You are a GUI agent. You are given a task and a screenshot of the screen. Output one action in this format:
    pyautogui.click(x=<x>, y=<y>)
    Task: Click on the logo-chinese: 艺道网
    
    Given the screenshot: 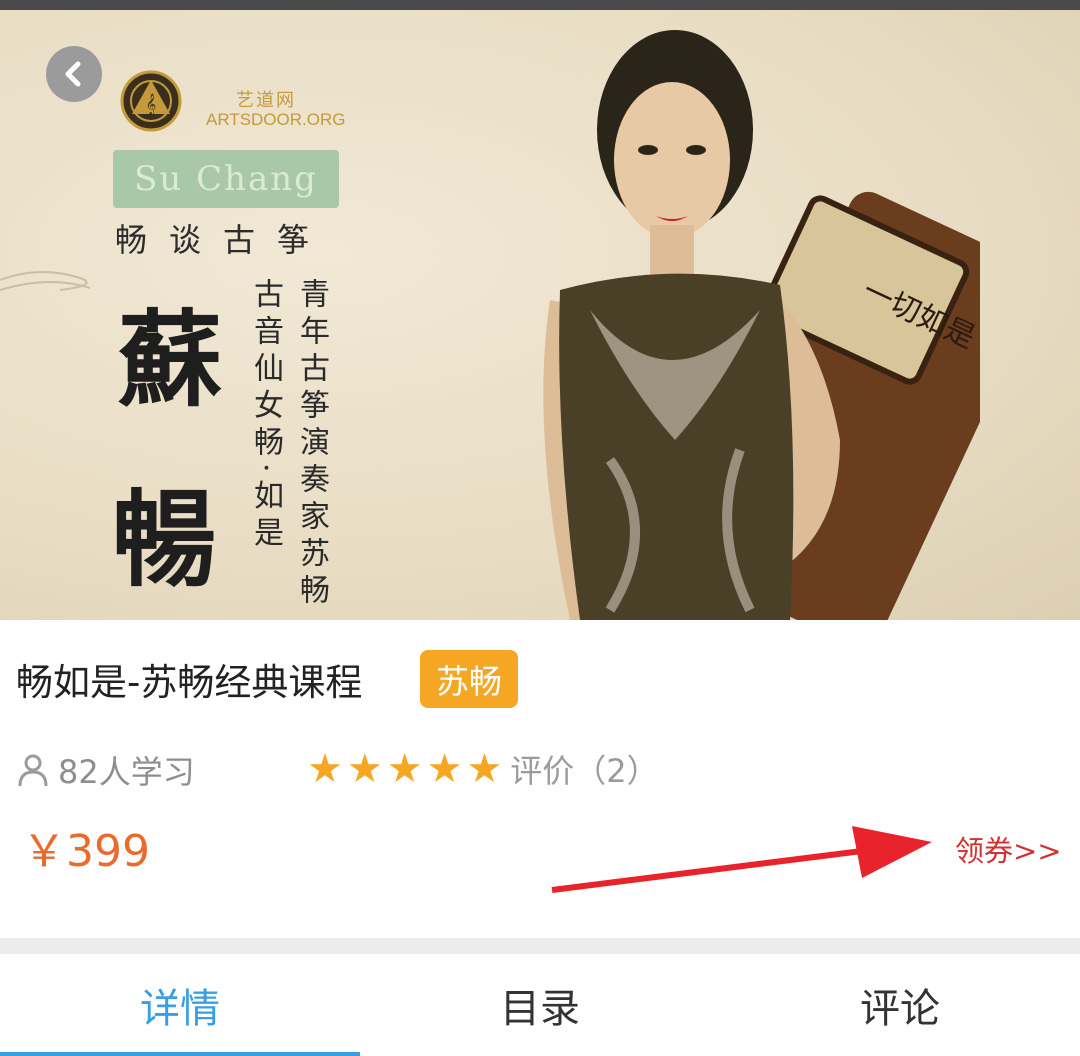 What is the action you would take?
    pyautogui.click(x=266, y=100)
    